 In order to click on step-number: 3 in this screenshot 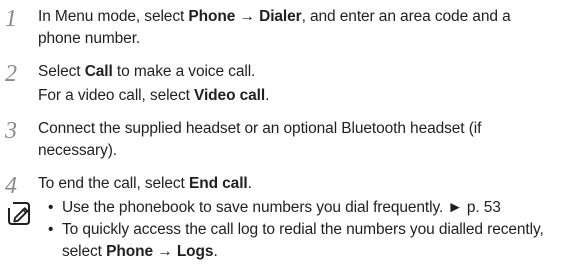, I will do `click(11, 131)`.